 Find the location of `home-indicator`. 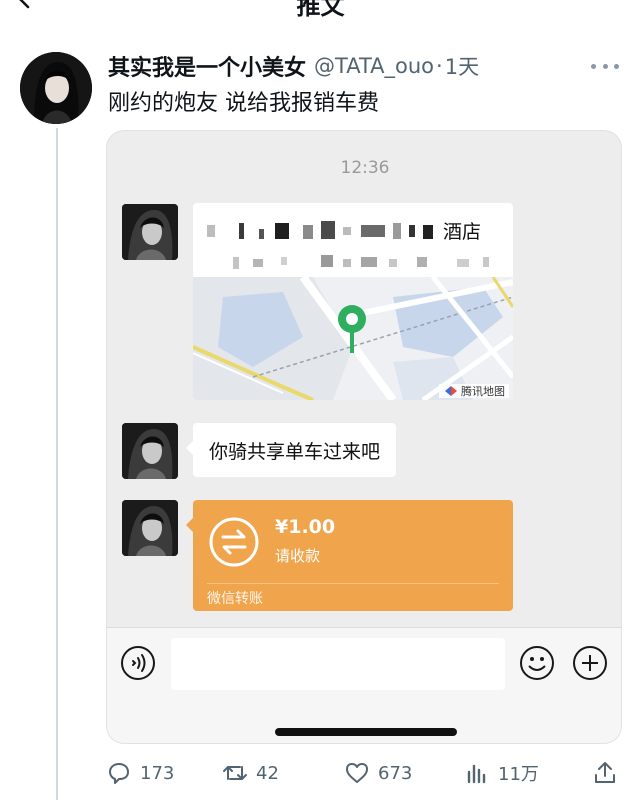

home-indicator is located at coordinates (366, 732).